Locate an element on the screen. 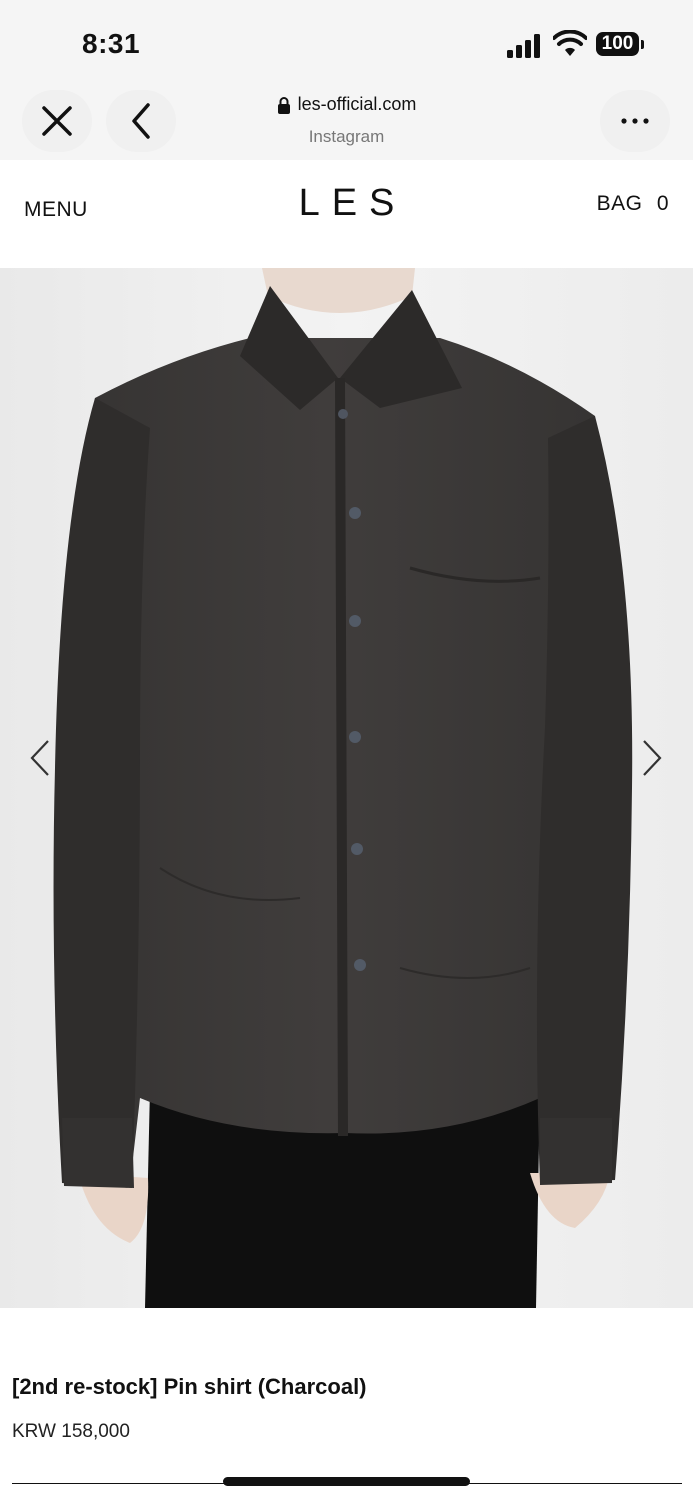 This screenshot has width=693, height=1500. home-indicator is located at coordinates (346, 1481).